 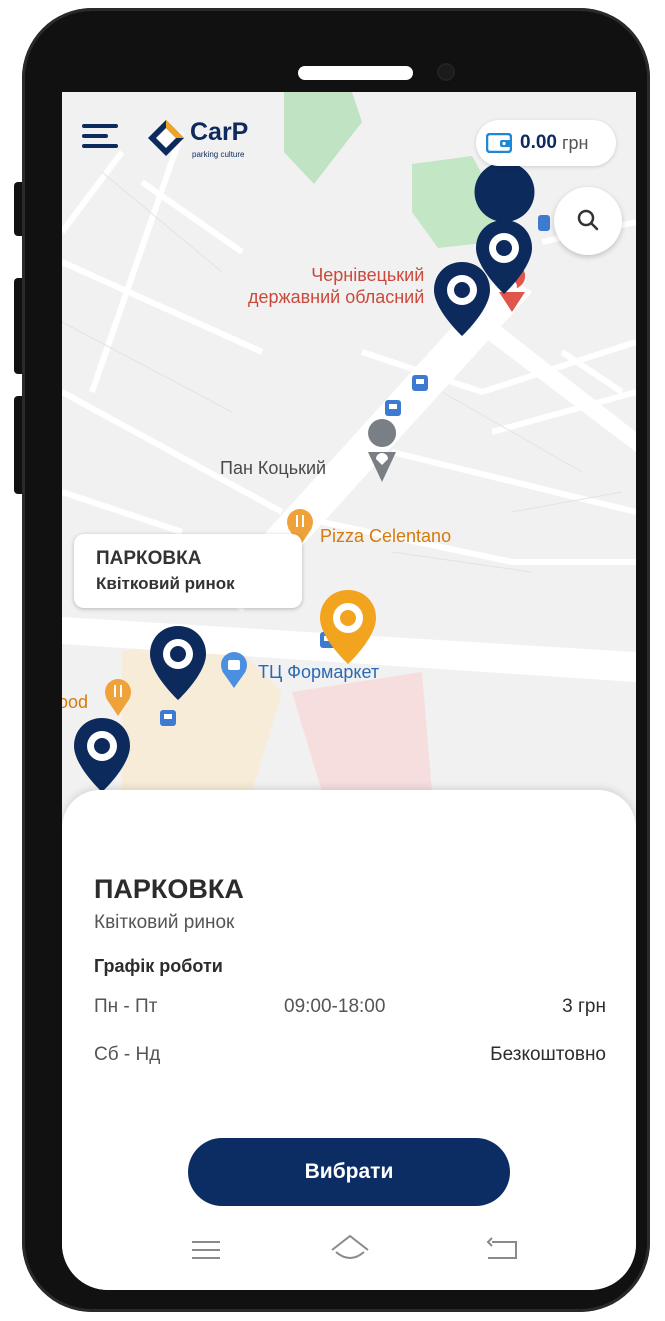 What do you see at coordinates (319, 672) in the screenshot?
I see `map-label-mall: ТЦ Формаркет` at bounding box center [319, 672].